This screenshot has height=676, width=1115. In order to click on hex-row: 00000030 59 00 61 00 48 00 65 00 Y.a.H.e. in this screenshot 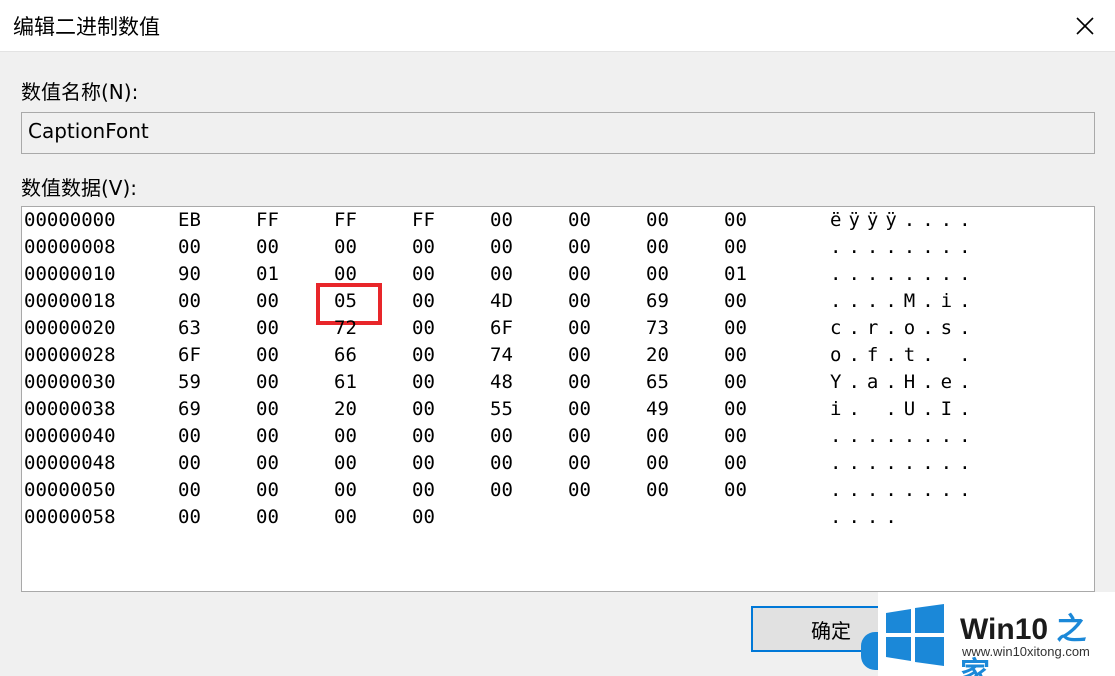, I will do `click(558, 382)`.